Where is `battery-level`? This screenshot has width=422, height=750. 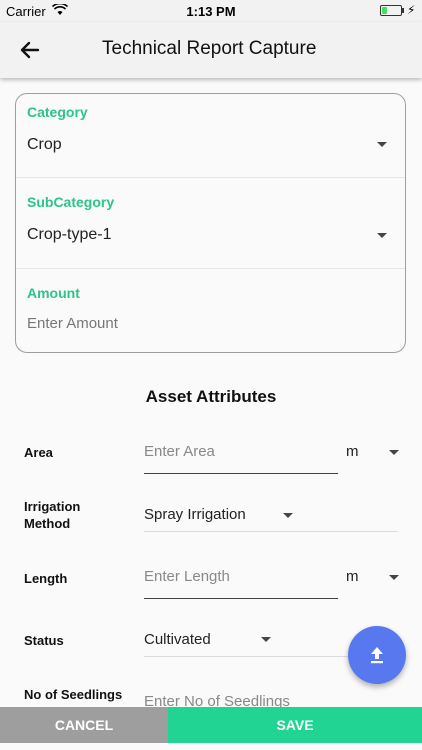
battery-level is located at coordinates (384, 10).